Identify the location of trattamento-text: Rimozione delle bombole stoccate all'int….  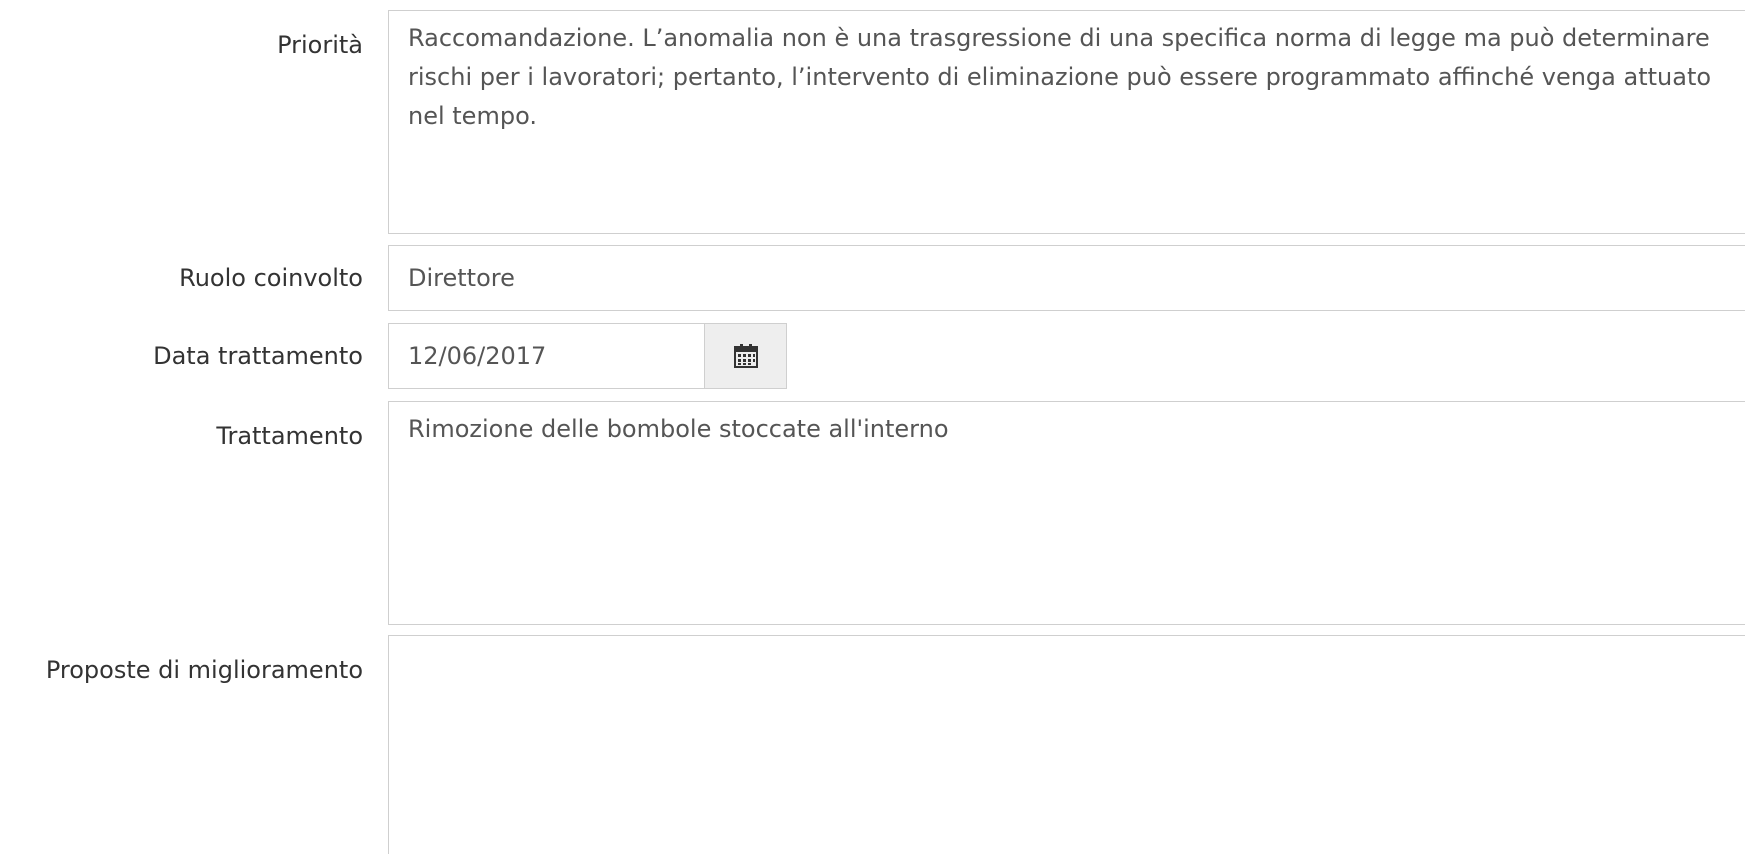
(678, 429).